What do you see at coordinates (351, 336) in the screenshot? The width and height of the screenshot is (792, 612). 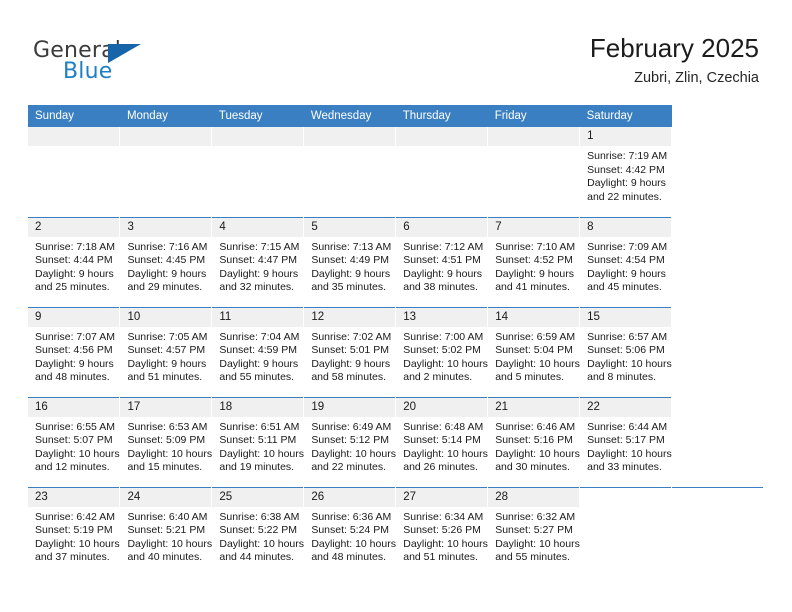 I see `sunrise-time: Sunrise: 7:02 AM` at bounding box center [351, 336].